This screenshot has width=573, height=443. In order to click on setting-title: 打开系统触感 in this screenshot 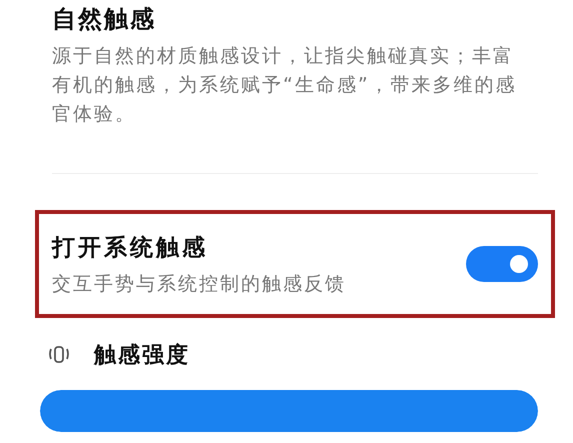, I will do `click(130, 248)`.